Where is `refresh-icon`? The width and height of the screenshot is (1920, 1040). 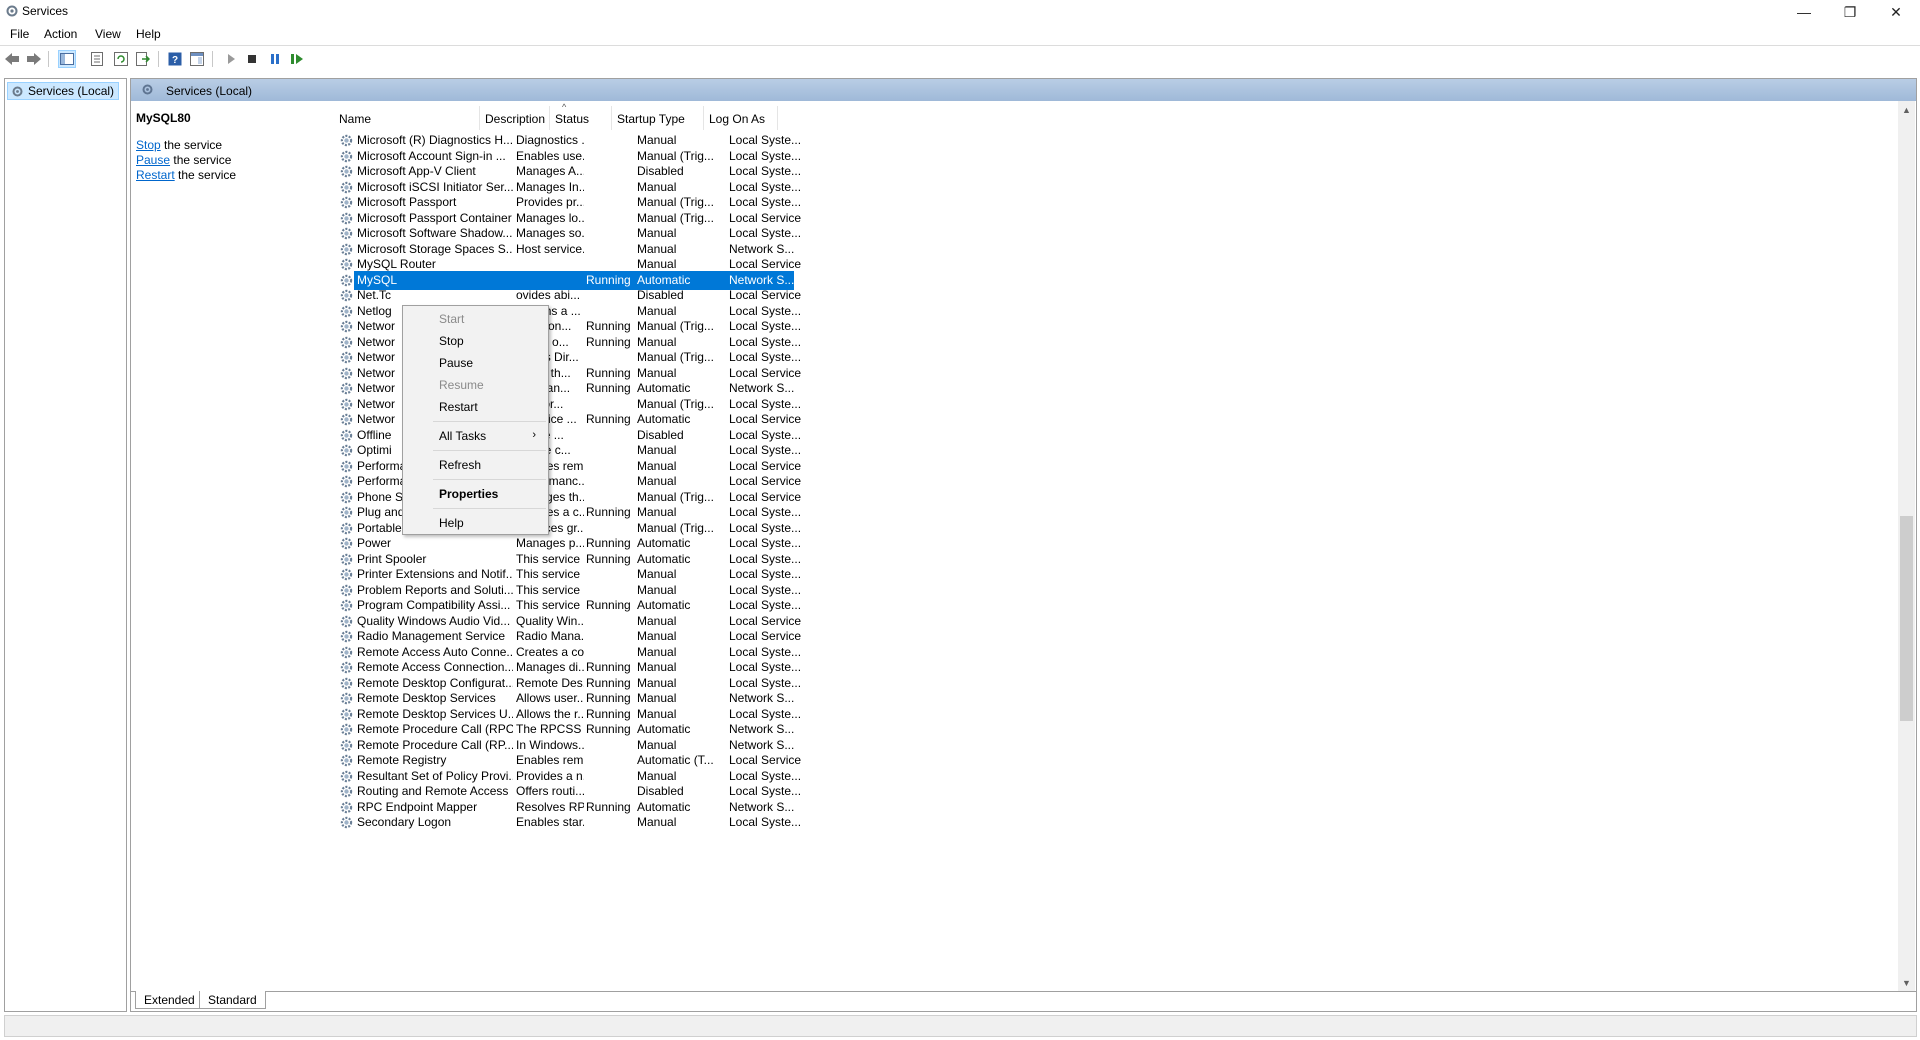
refresh-icon is located at coordinates (121, 59).